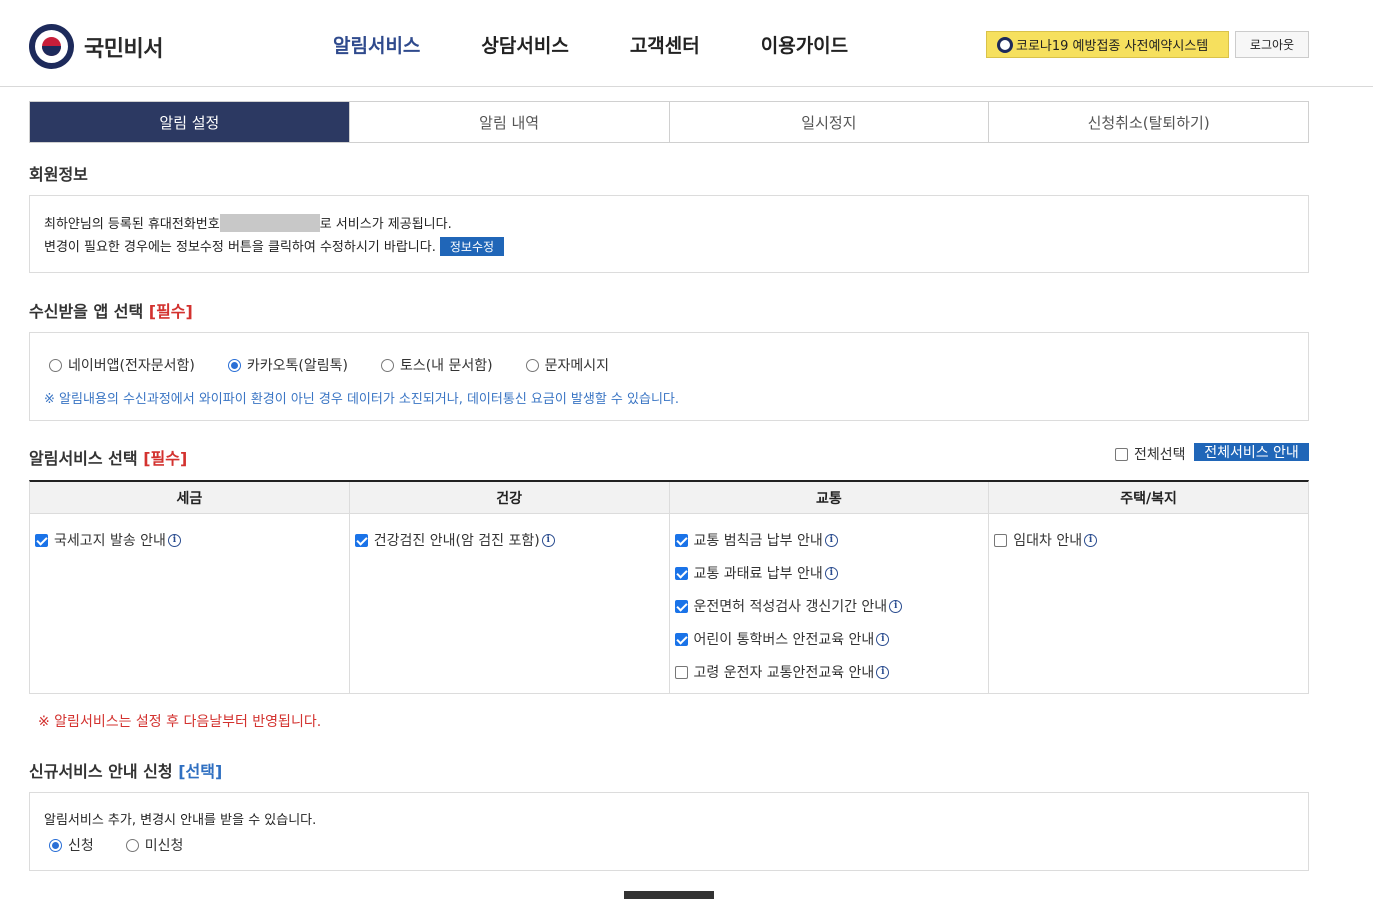  What do you see at coordinates (508, 122) in the screenshot?
I see `tab-alert-history: 알림 내역` at bounding box center [508, 122].